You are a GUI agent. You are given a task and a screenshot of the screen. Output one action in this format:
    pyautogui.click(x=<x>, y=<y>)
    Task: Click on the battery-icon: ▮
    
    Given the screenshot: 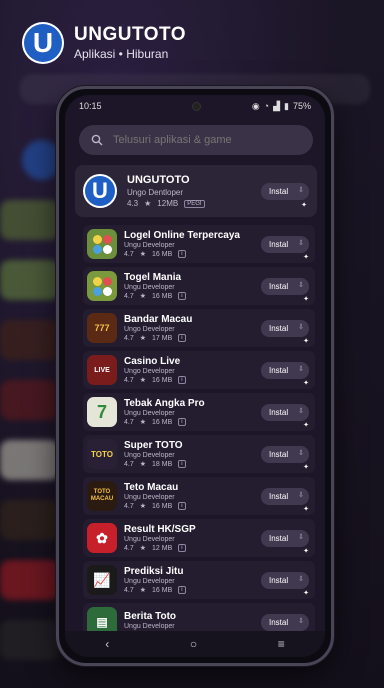 What is the action you would take?
    pyautogui.click(x=286, y=105)
    